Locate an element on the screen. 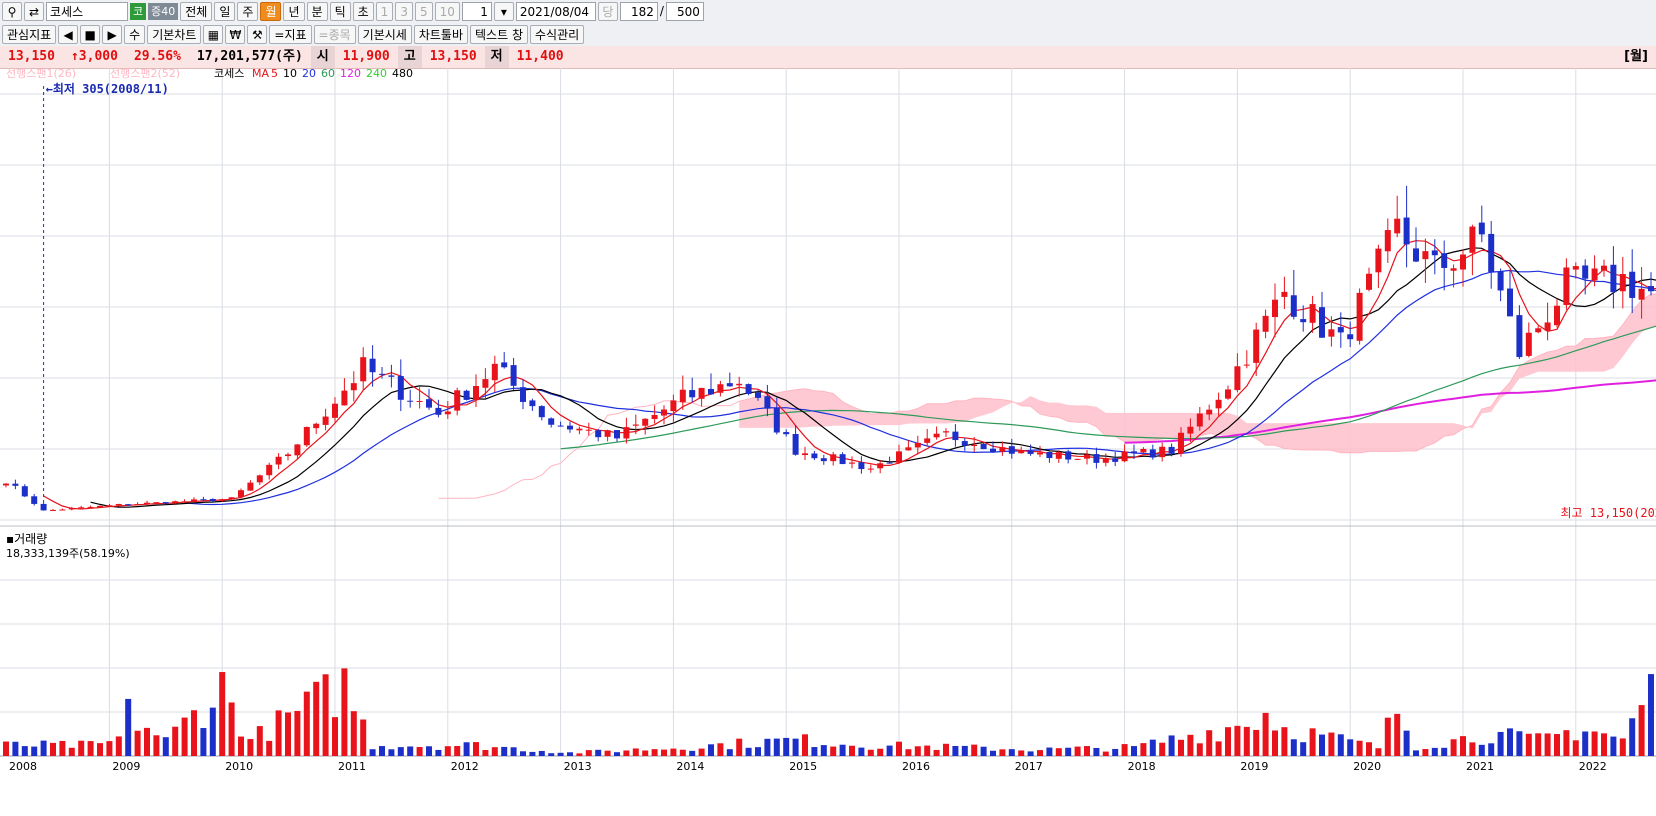 This screenshot has height=816, width=1656. count-input: 1 is located at coordinates (476, 11).